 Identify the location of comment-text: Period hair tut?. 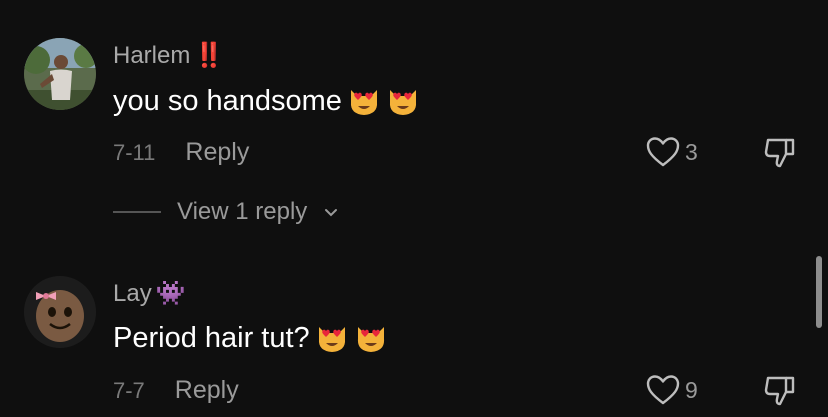
(250, 338).